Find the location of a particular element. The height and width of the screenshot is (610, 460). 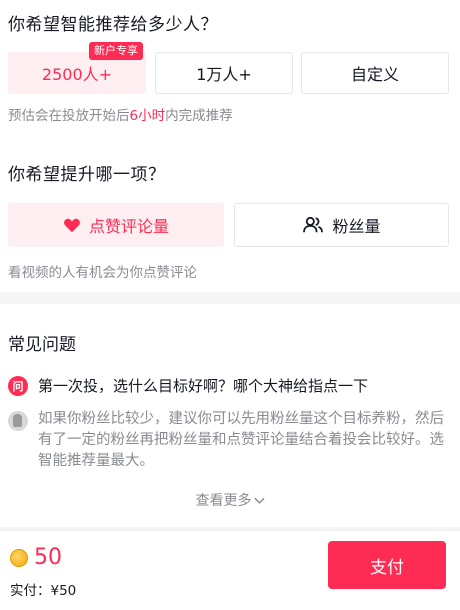

option-10000: 1万人+ is located at coordinates (224, 73).